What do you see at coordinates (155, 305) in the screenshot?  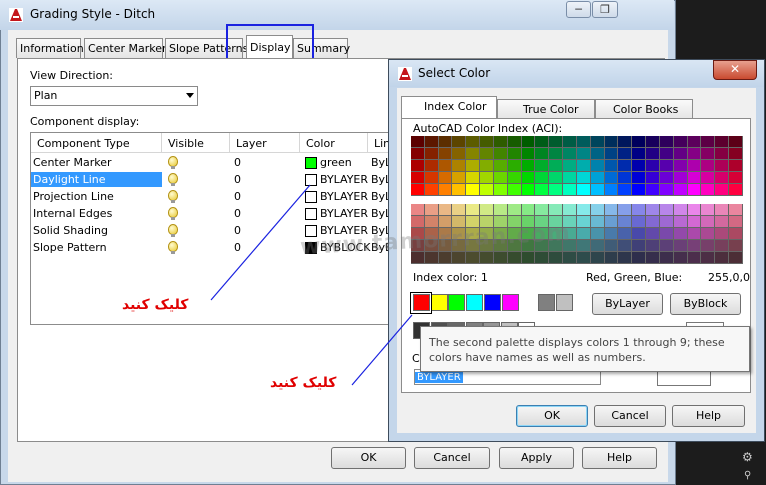 I see `click-annotation-1: کلیک کنید` at bounding box center [155, 305].